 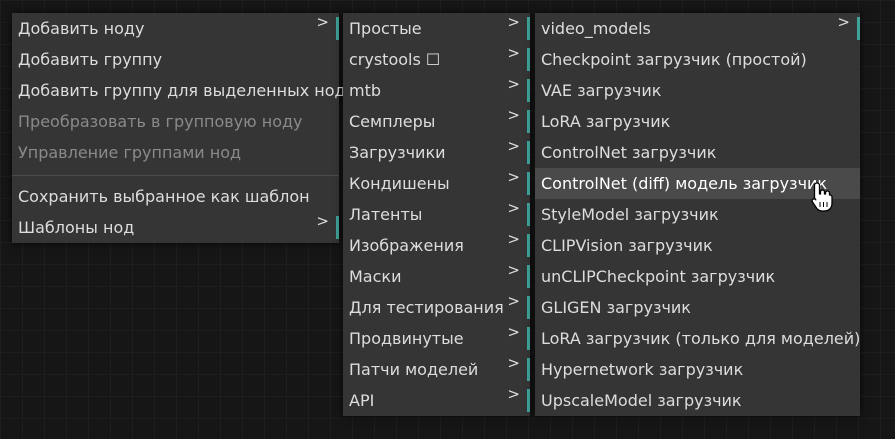 I want to click on menu-item-label: Шаблоны нод, so click(x=76, y=227).